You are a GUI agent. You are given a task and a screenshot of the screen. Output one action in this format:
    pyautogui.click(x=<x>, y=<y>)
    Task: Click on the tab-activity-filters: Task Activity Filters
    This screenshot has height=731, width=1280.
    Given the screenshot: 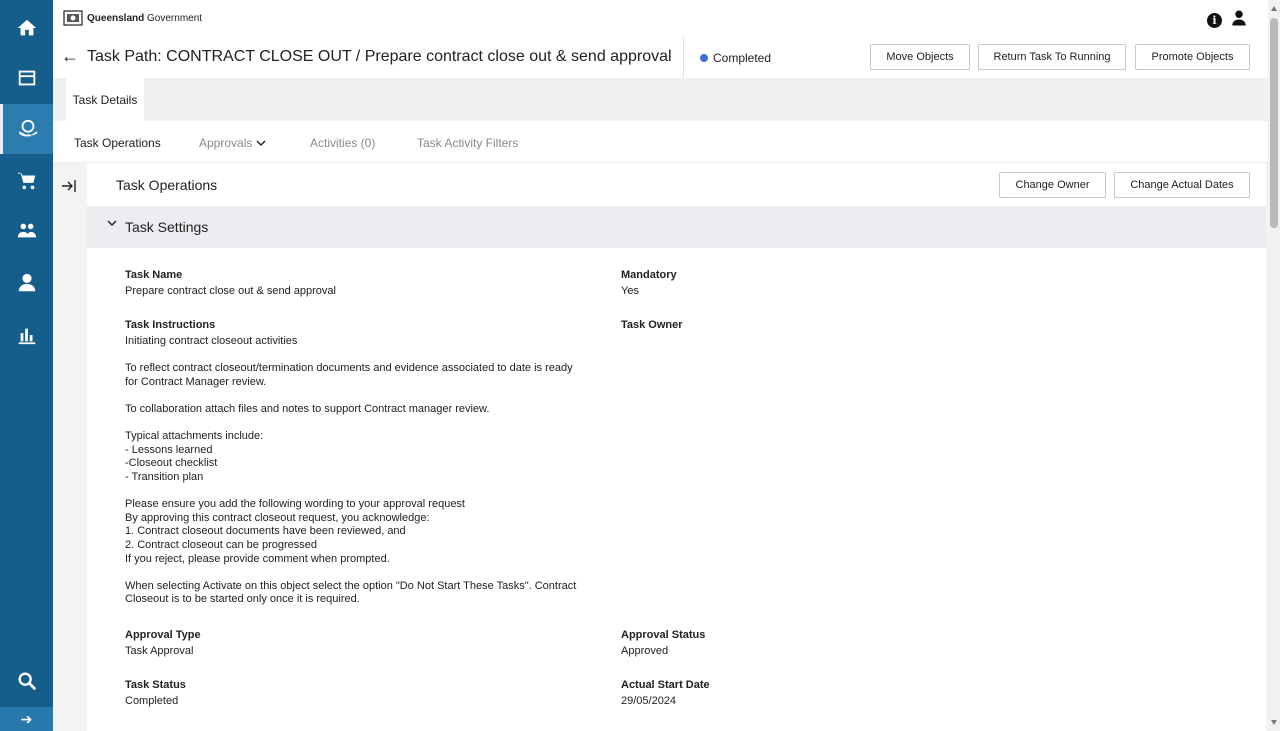 What is the action you would take?
    pyautogui.click(x=467, y=143)
    